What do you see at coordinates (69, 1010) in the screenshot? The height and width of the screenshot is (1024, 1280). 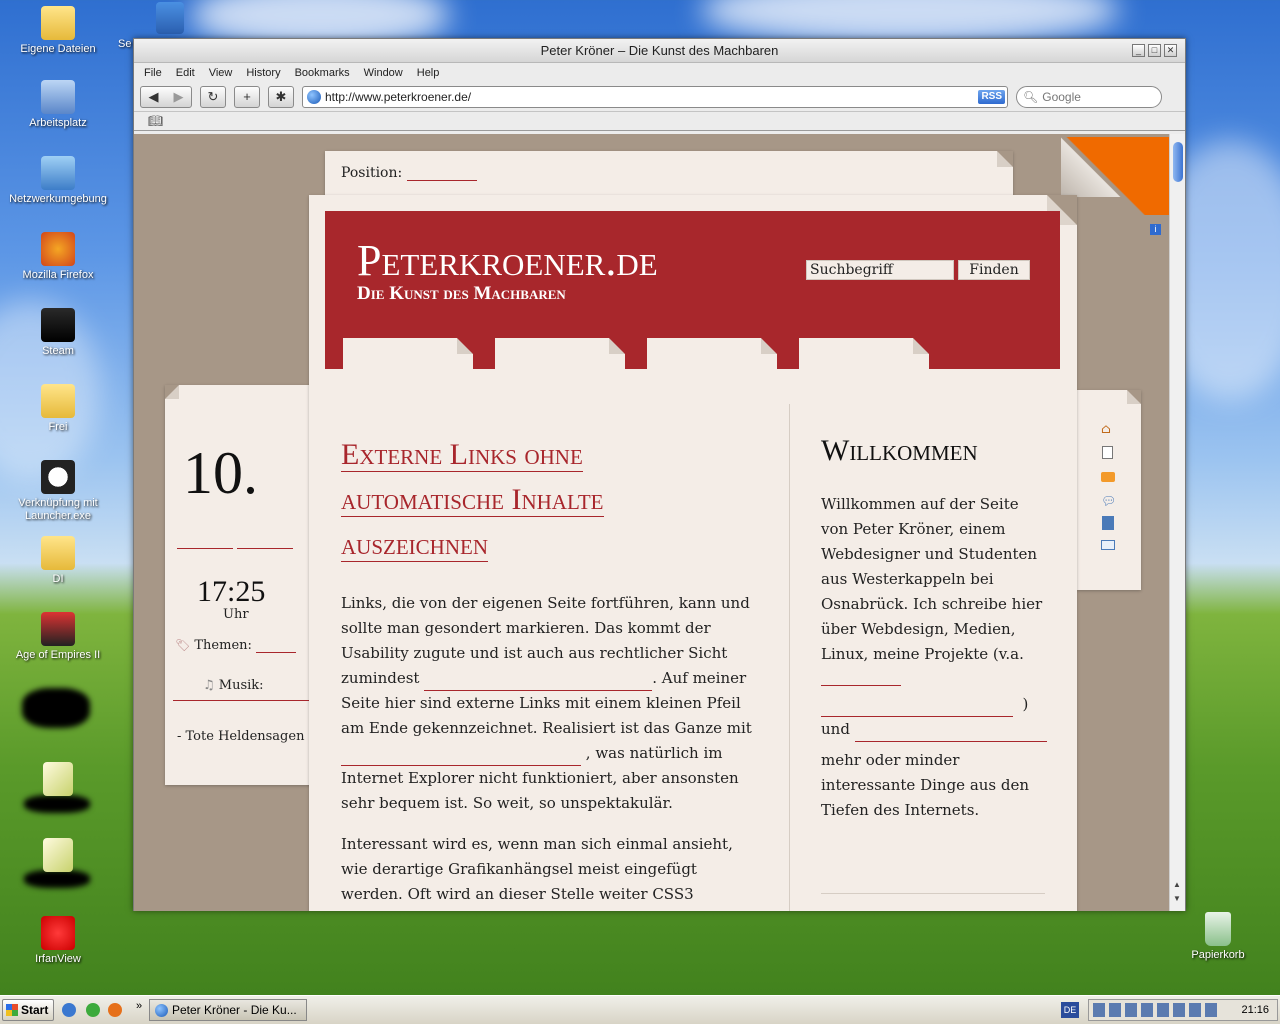 I see `quicklaunch-ie-icon` at bounding box center [69, 1010].